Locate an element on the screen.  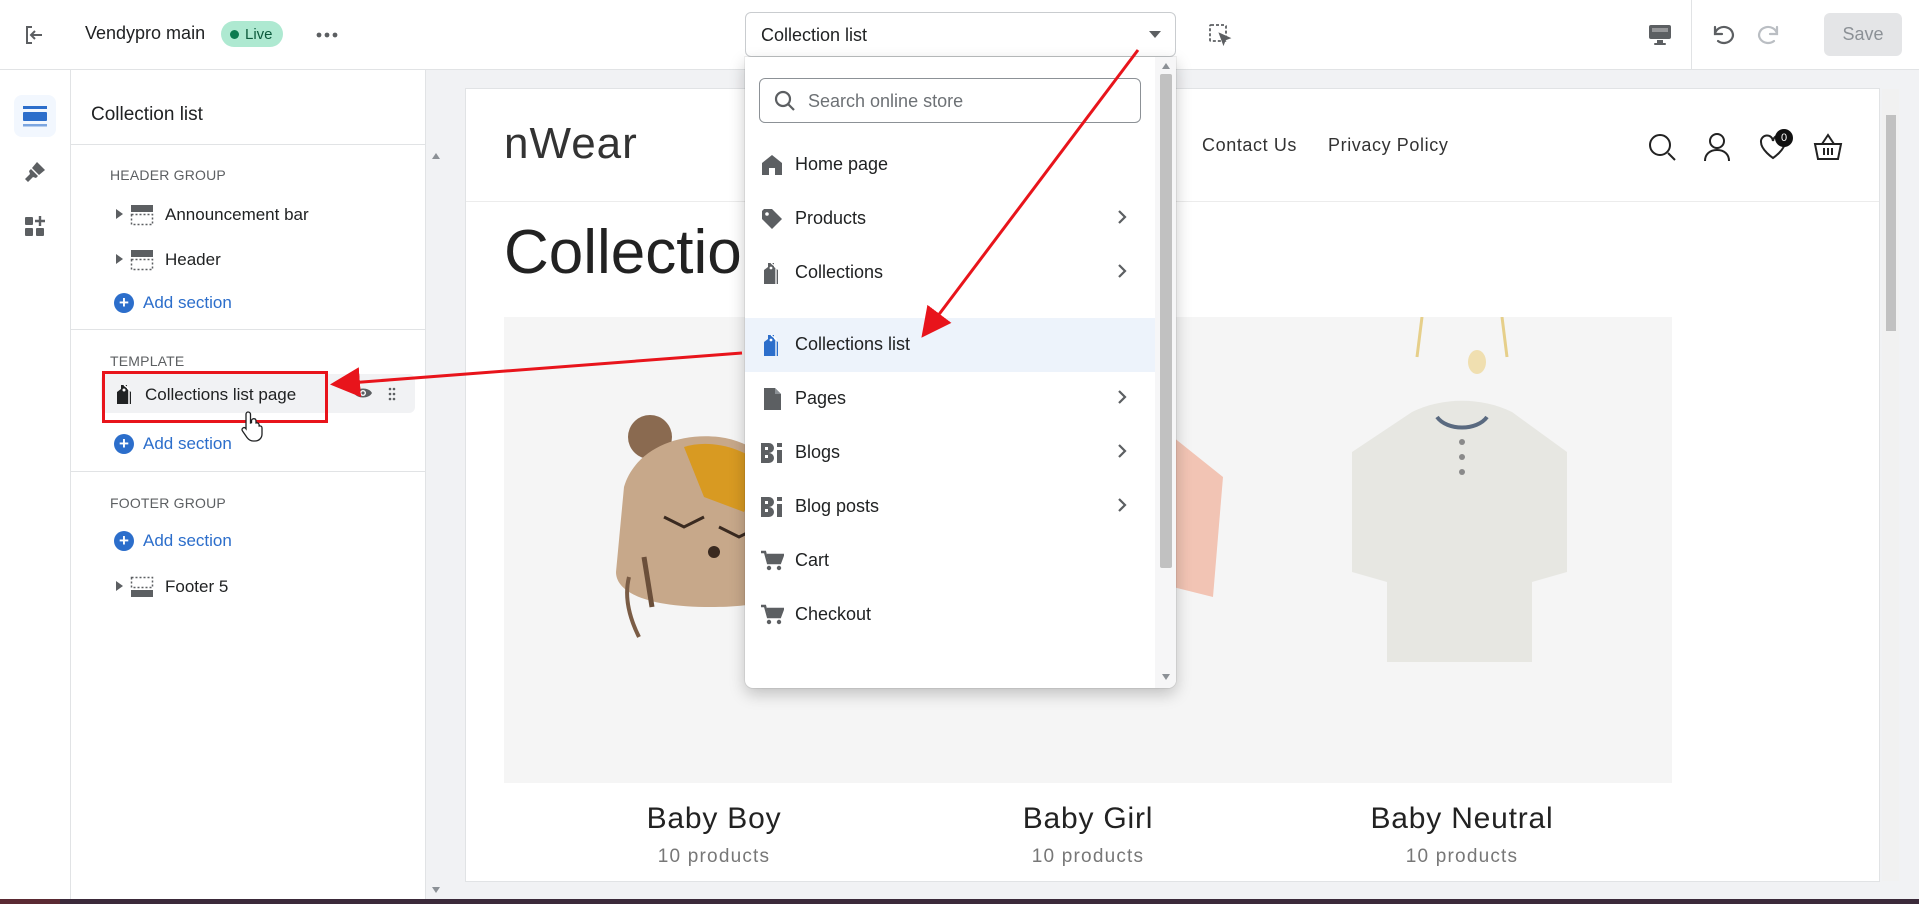
more-actions-button is located at coordinates (327, 35).